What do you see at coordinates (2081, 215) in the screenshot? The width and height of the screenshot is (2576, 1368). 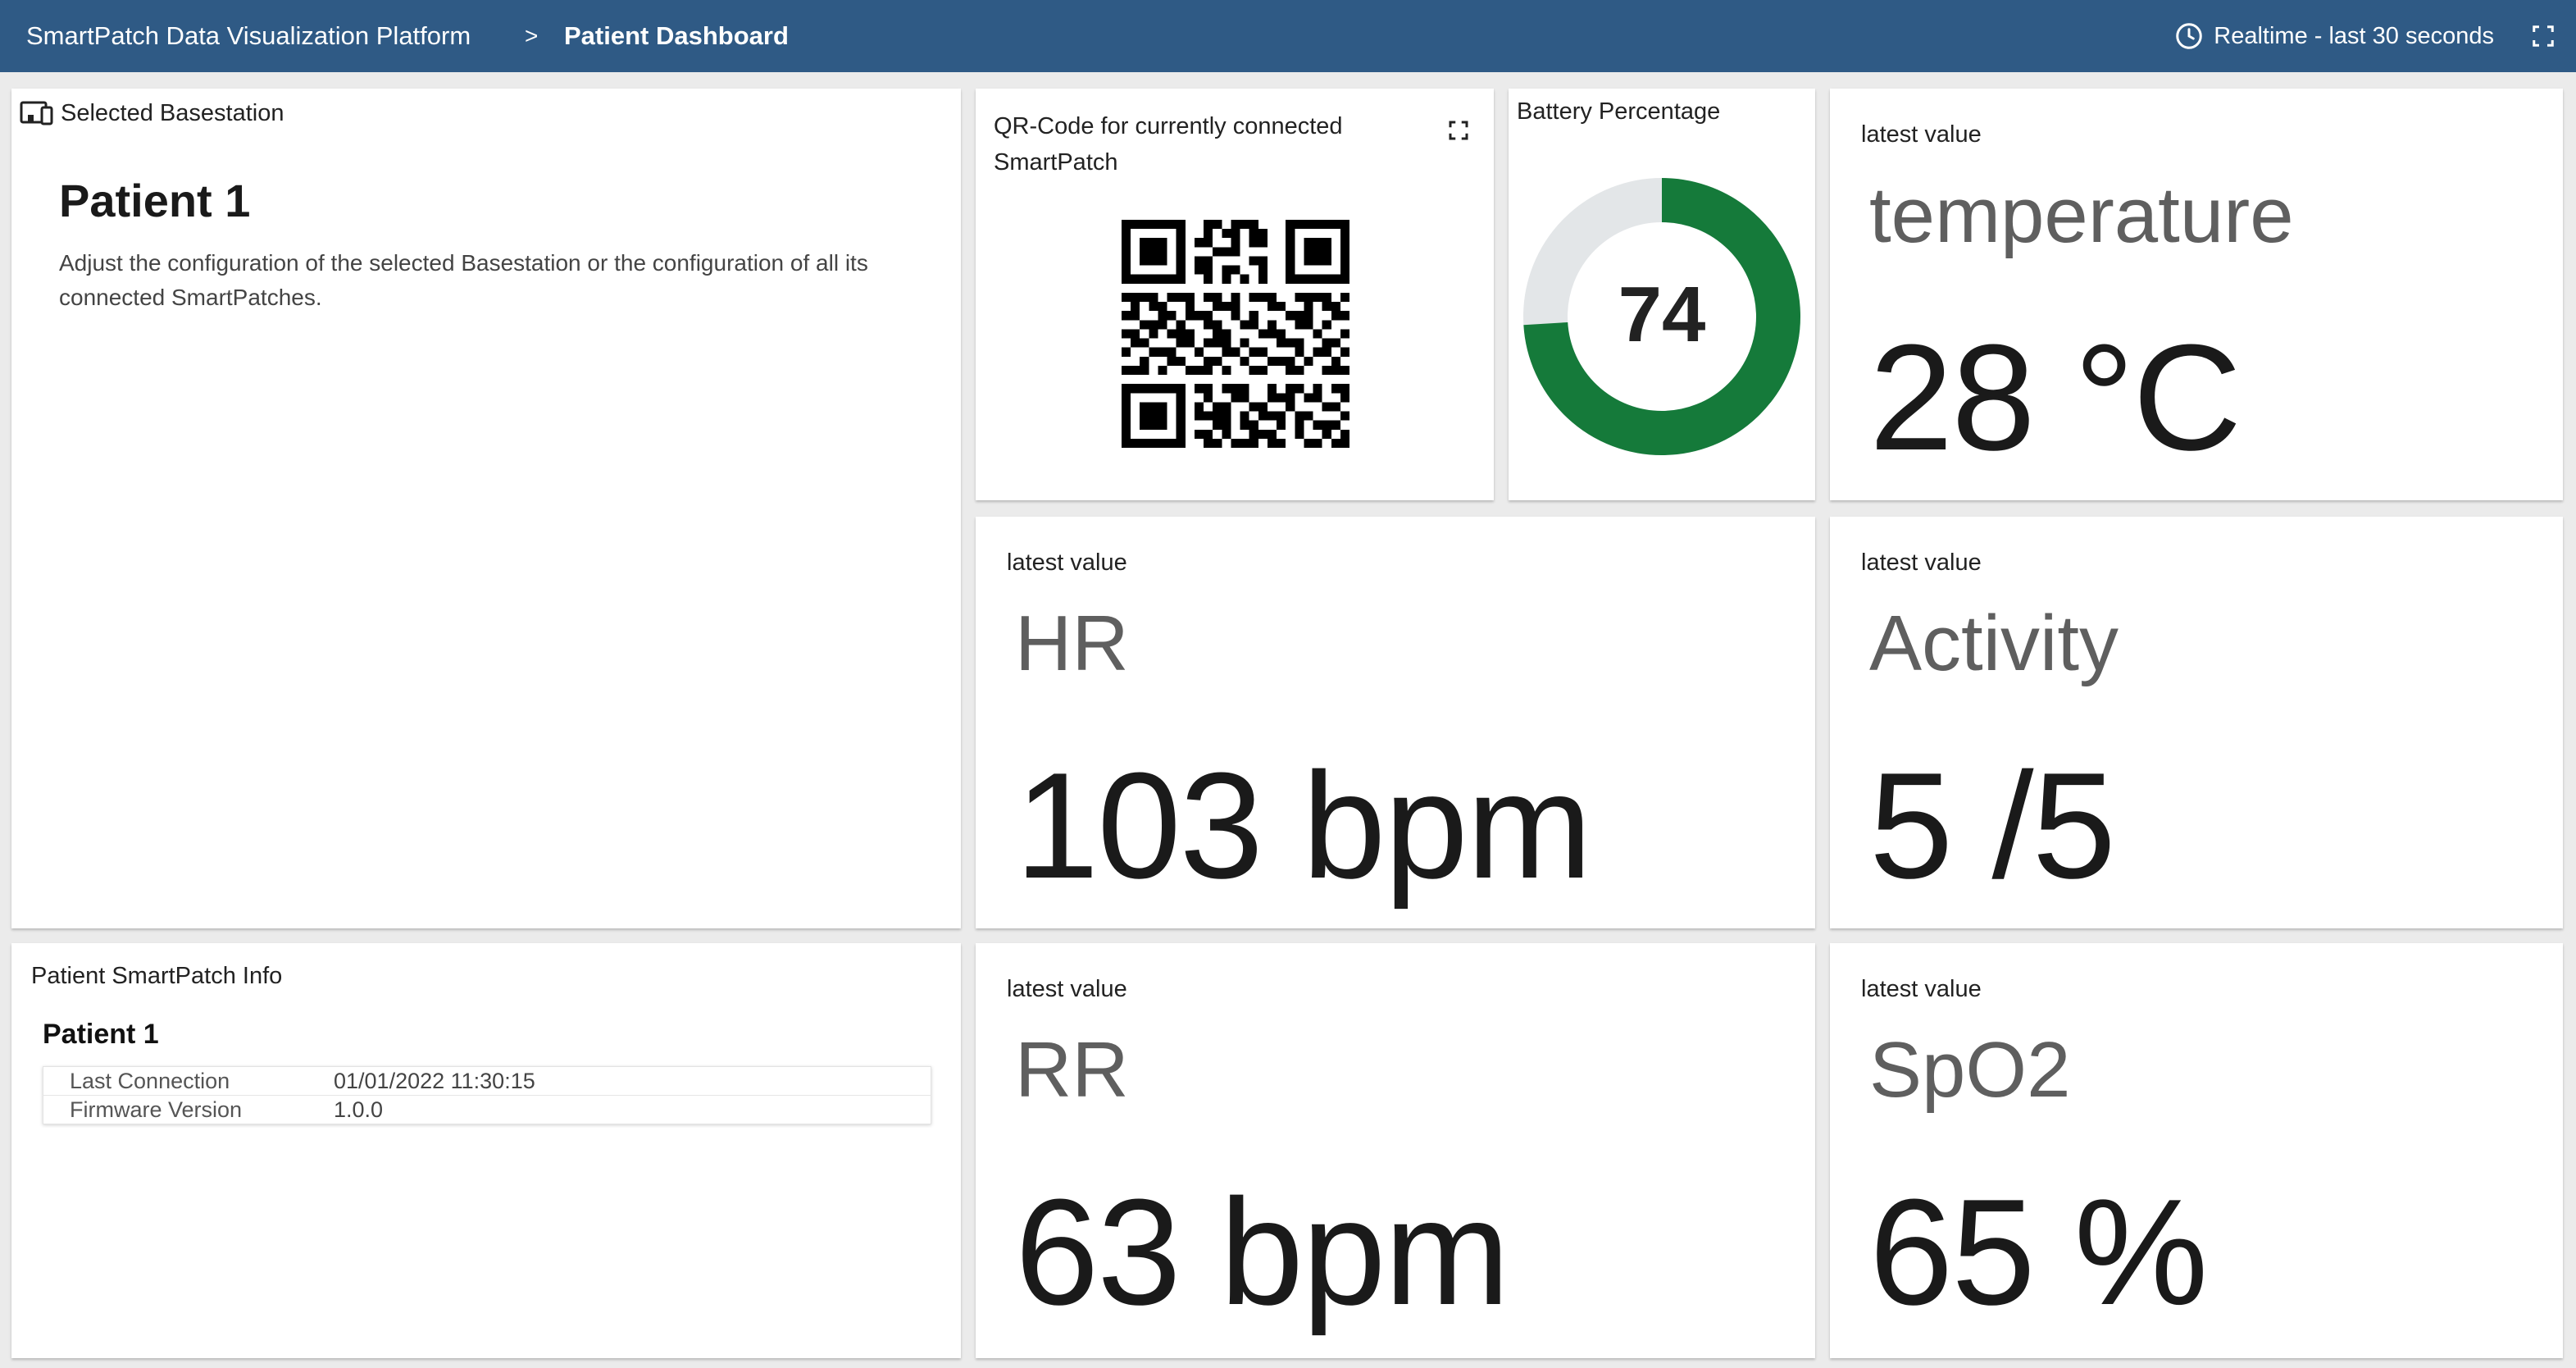 I see `temperature-name: temperature` at bounding box center [2081, 215].